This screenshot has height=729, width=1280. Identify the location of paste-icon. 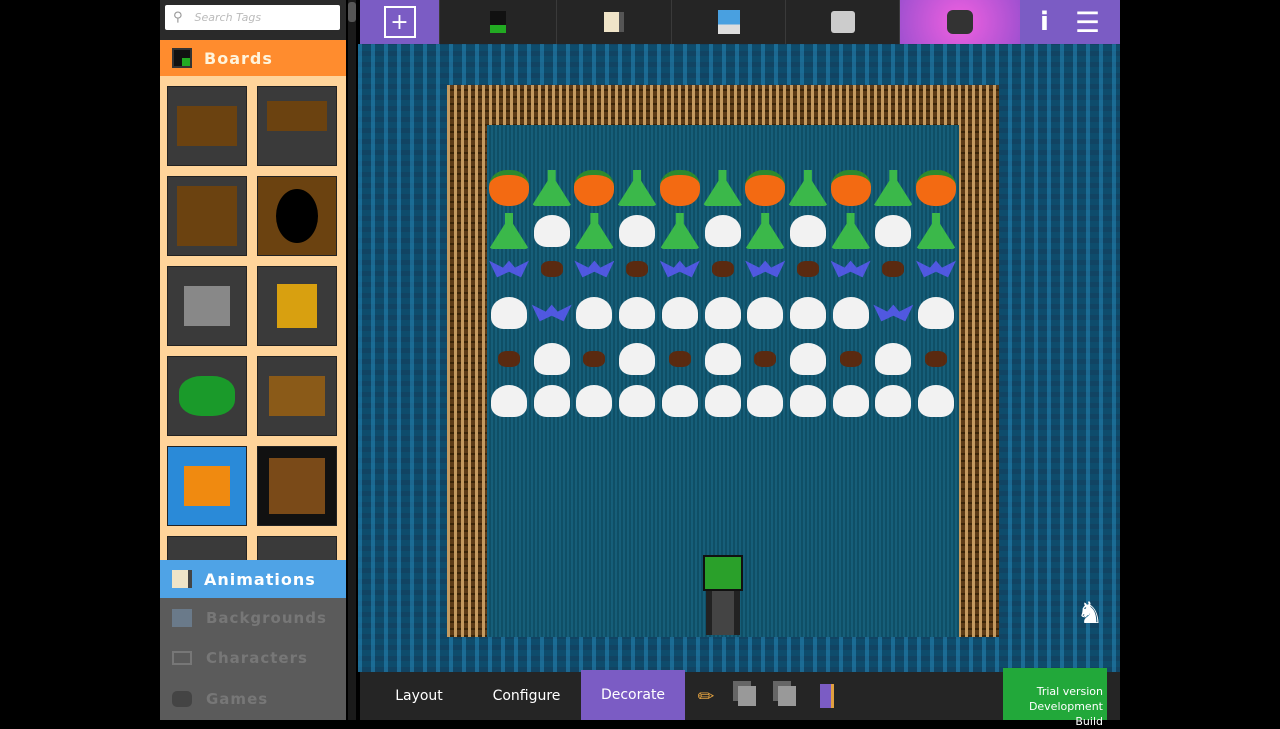
(787, 696).